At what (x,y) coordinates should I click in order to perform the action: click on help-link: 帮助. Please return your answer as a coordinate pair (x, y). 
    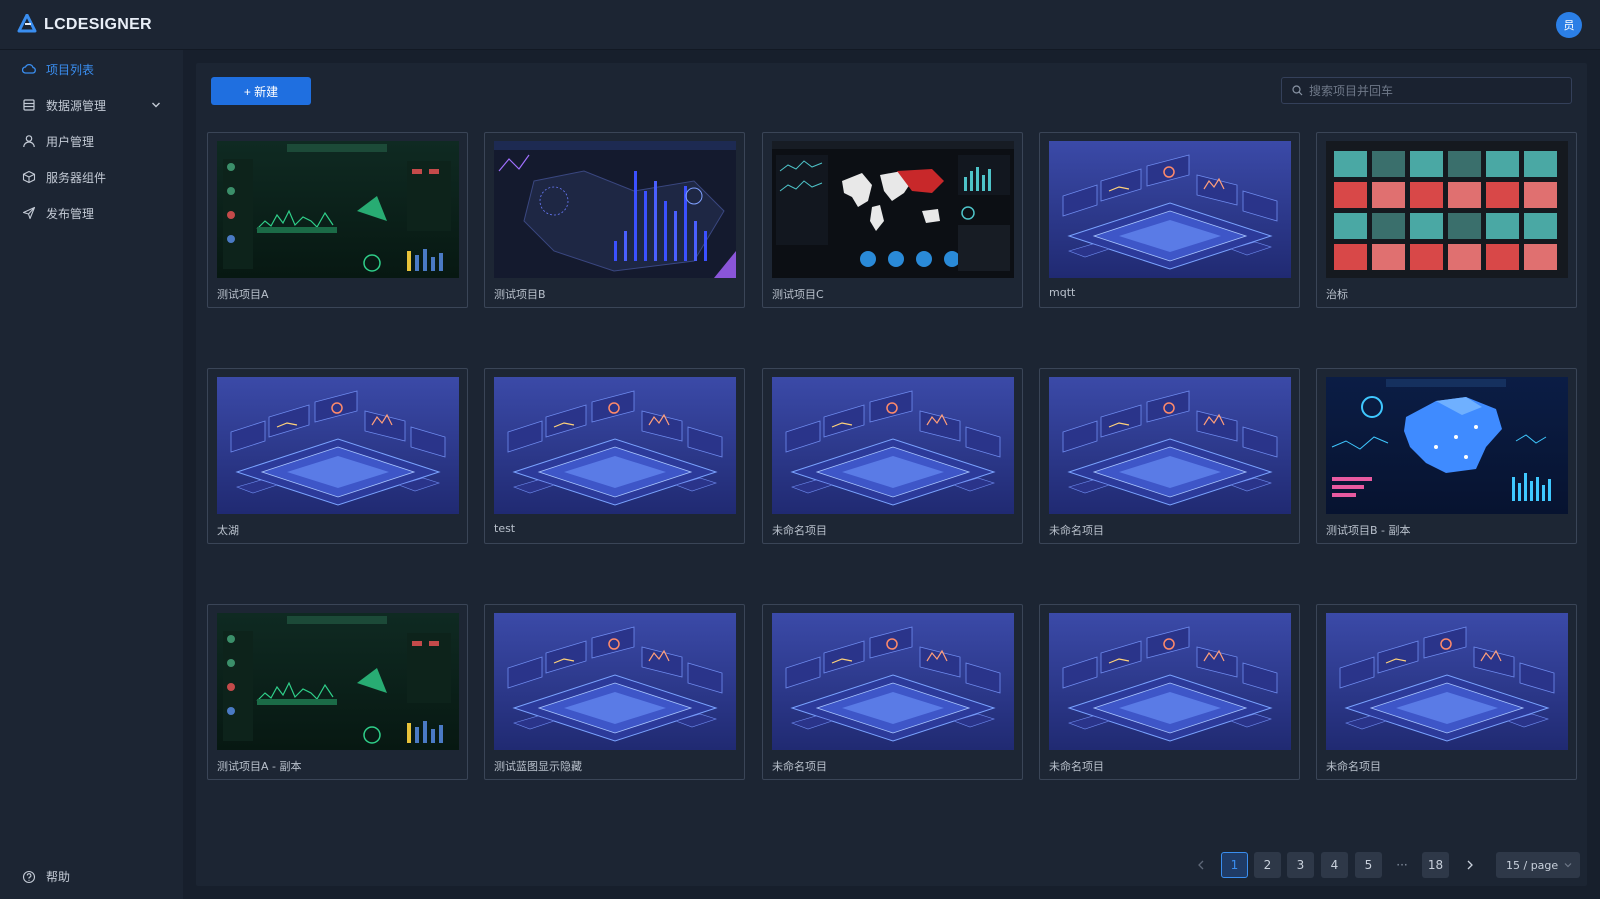
    Looking at the image, I should click on (46, 876).